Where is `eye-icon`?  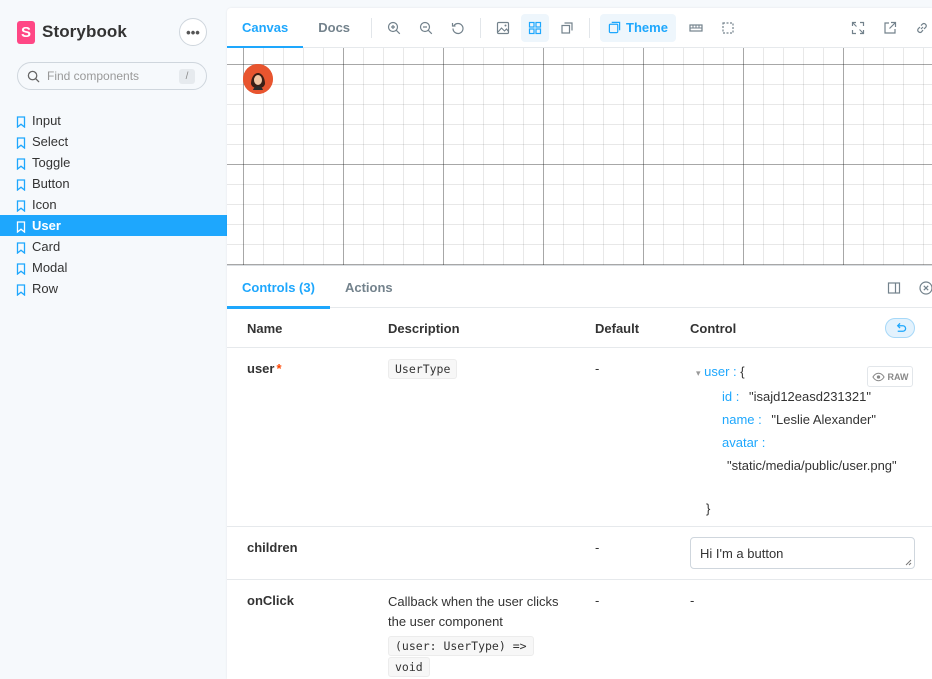
eye-icon is located at coordinates (878, 376).